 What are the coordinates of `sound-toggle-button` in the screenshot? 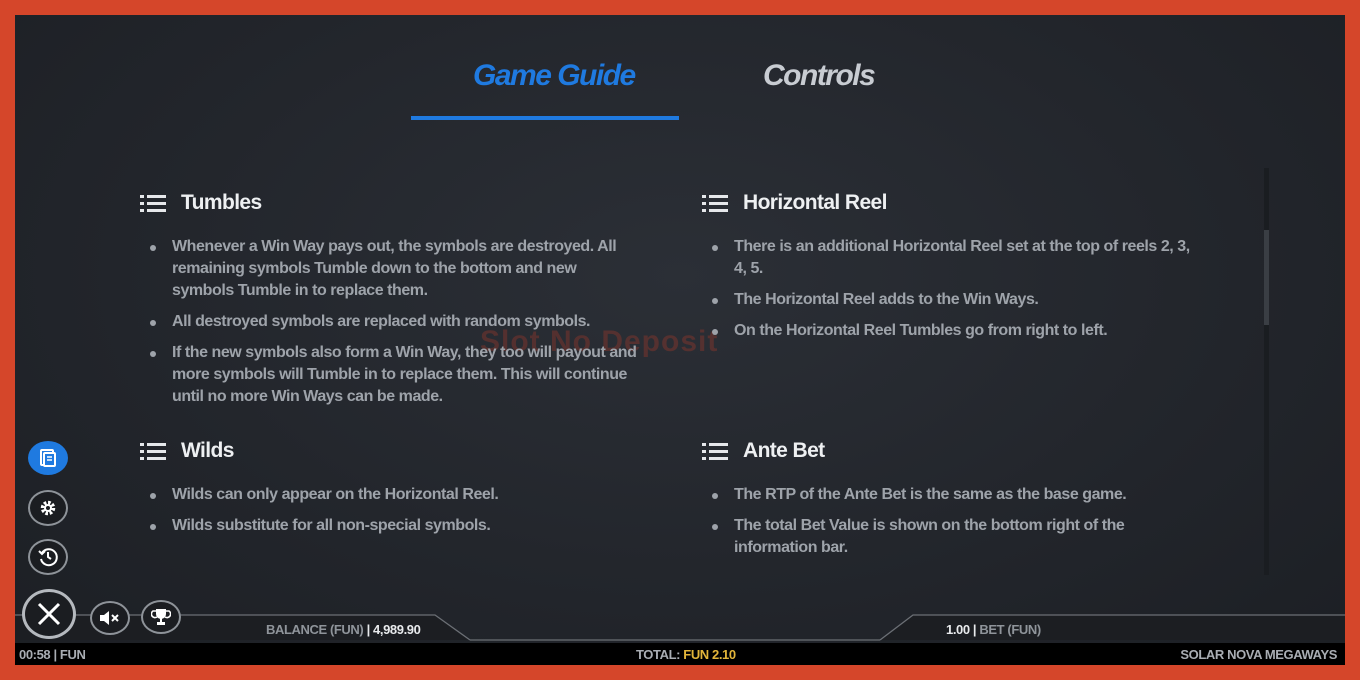 It's located at (110, 618).